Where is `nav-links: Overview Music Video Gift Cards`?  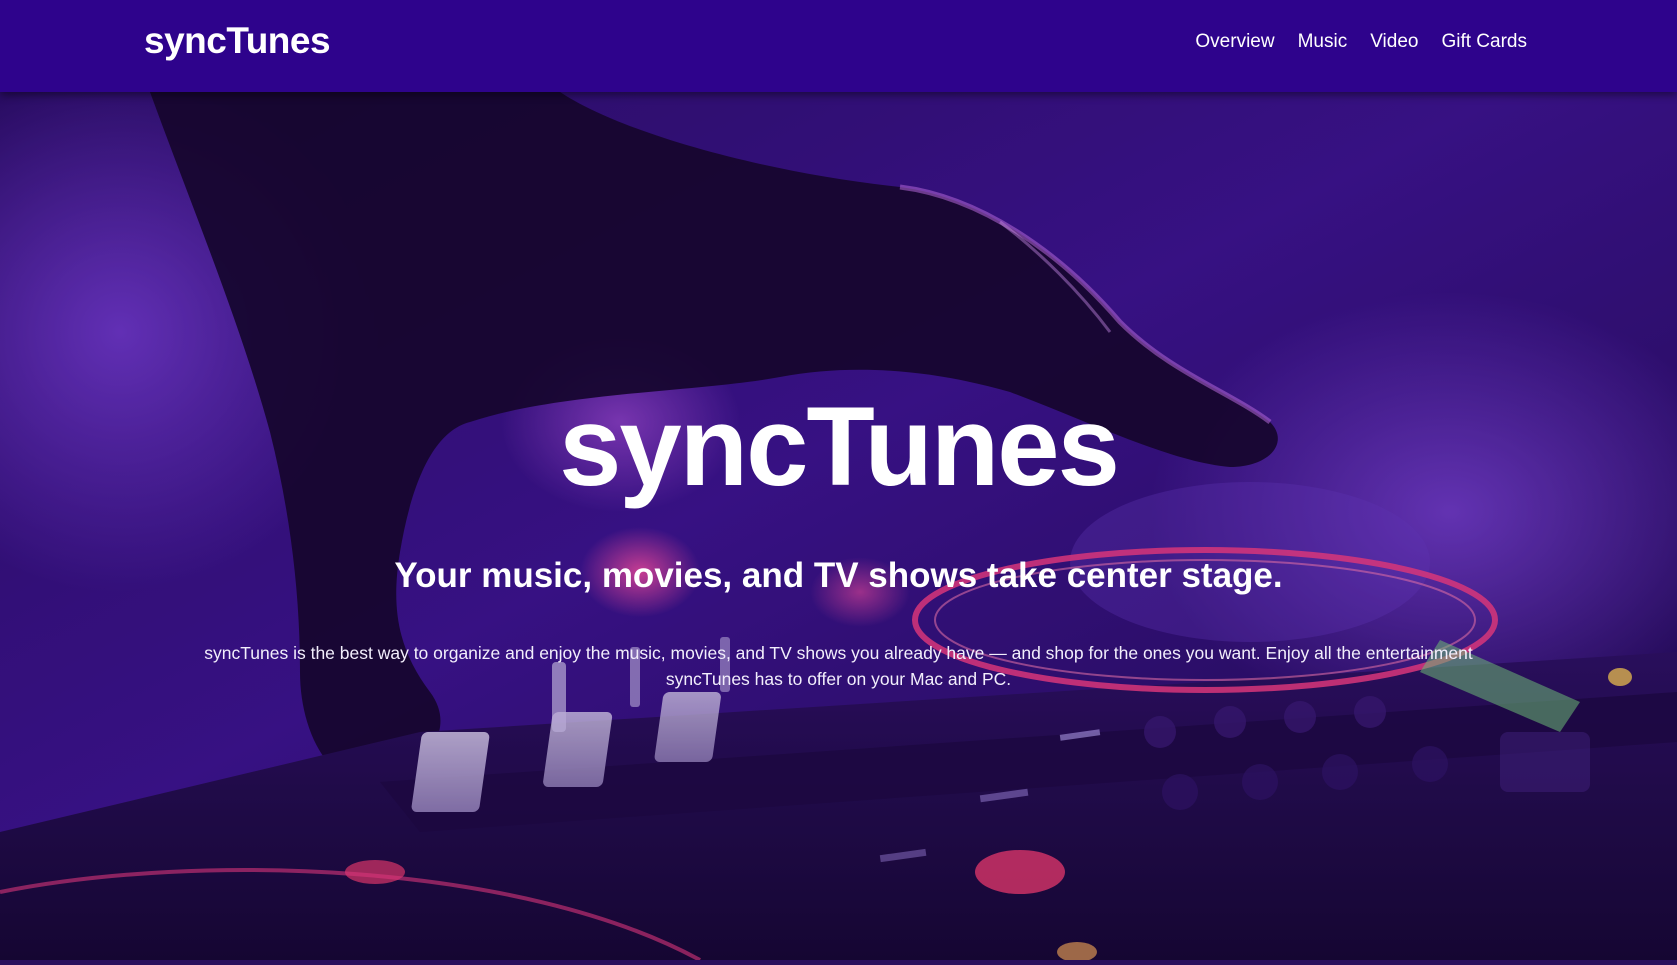 nav-links: Overview Music Video Gift Cards is located at coordinates (1361, 42).